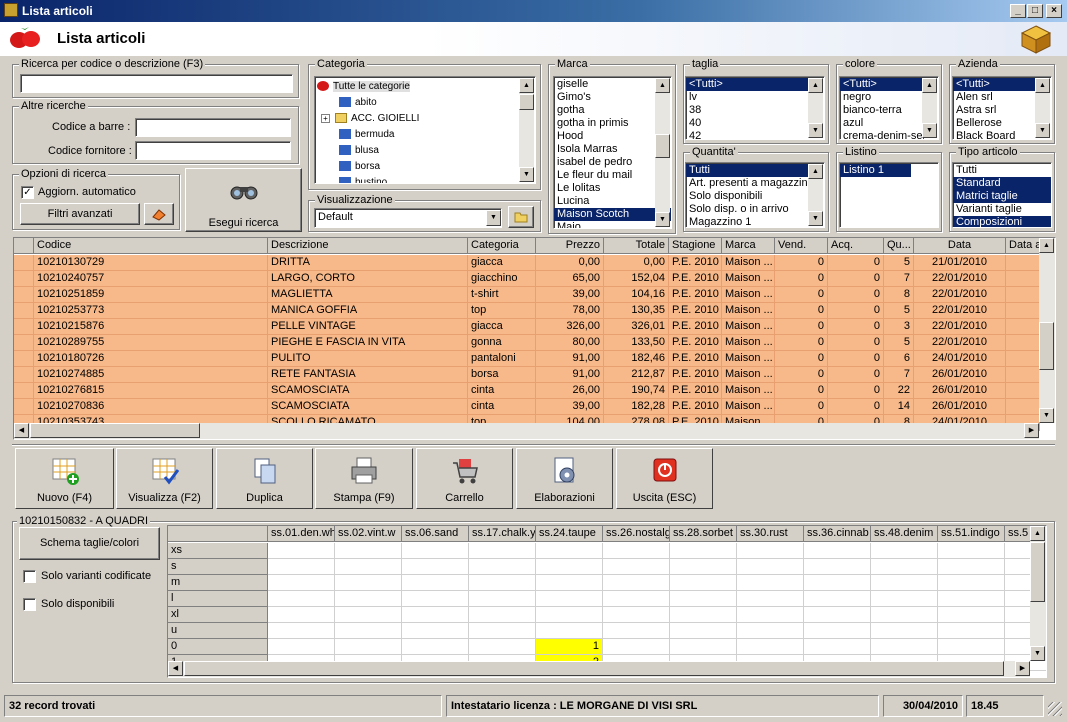 This screenshot has height=722, width=1067. What do you see at coordinates (755, 108) in the screenshot?
I see `size-list: <Tutti> lv 38 40 42 ▲ ▼` at bounding box center [755, 108].